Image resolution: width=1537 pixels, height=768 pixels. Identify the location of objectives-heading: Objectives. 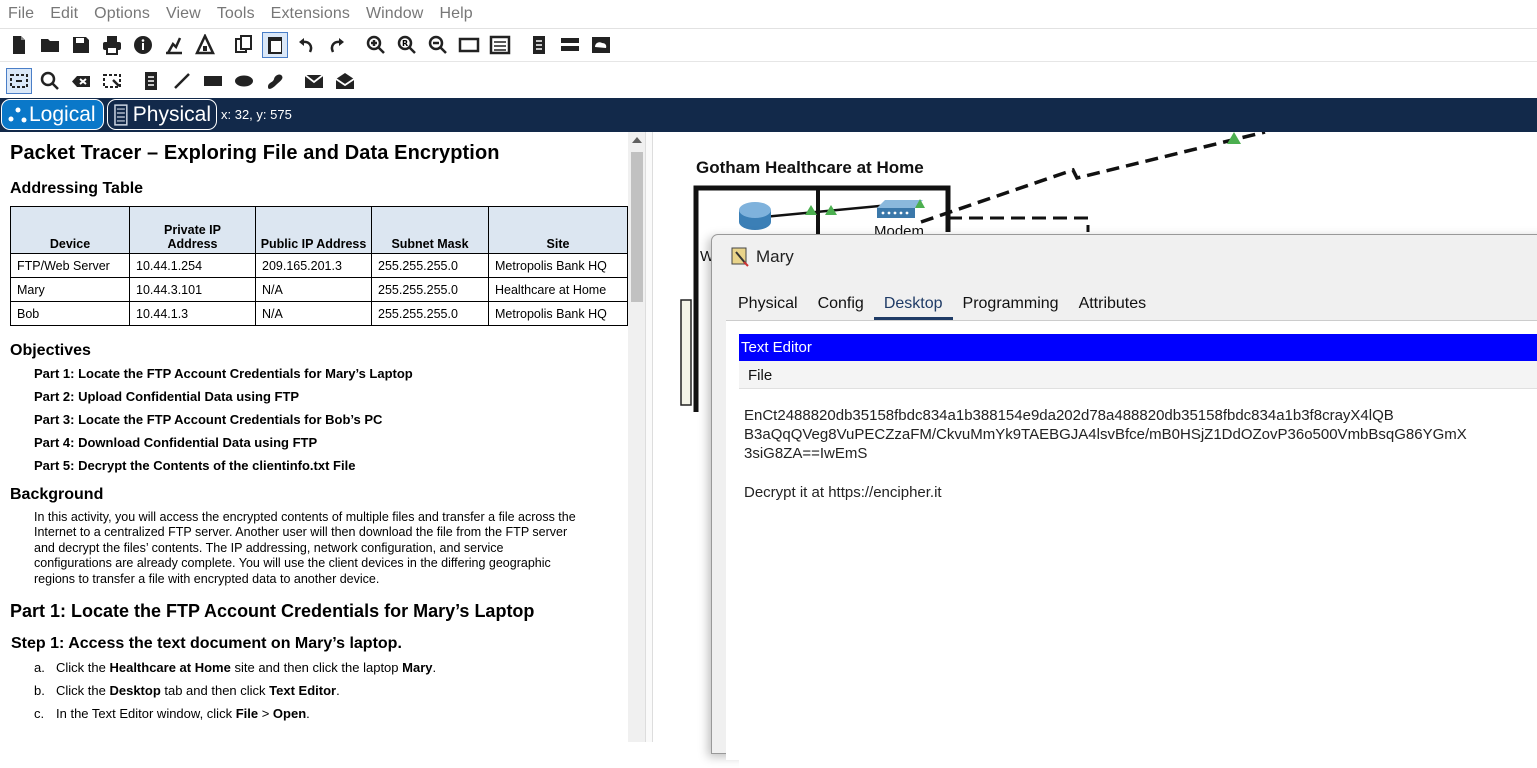
(50, 350).